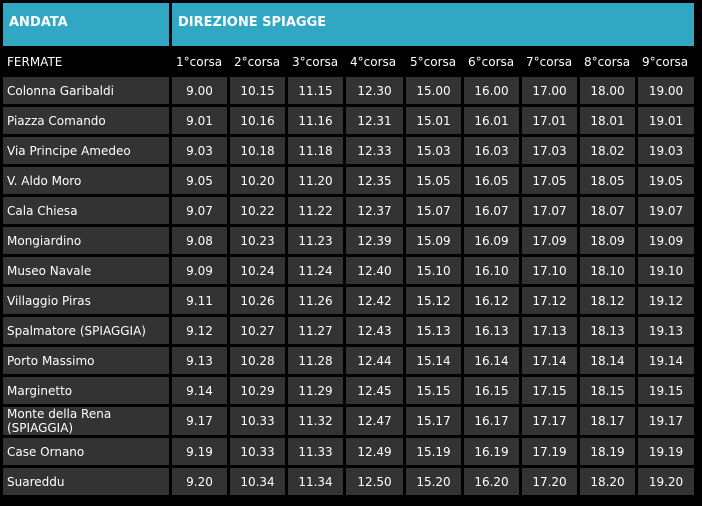  What do you see at coordinates (199, 61) in the screenshot?
I see `column-header-run-1: 1°corsa` at bounding box center [199, 61].